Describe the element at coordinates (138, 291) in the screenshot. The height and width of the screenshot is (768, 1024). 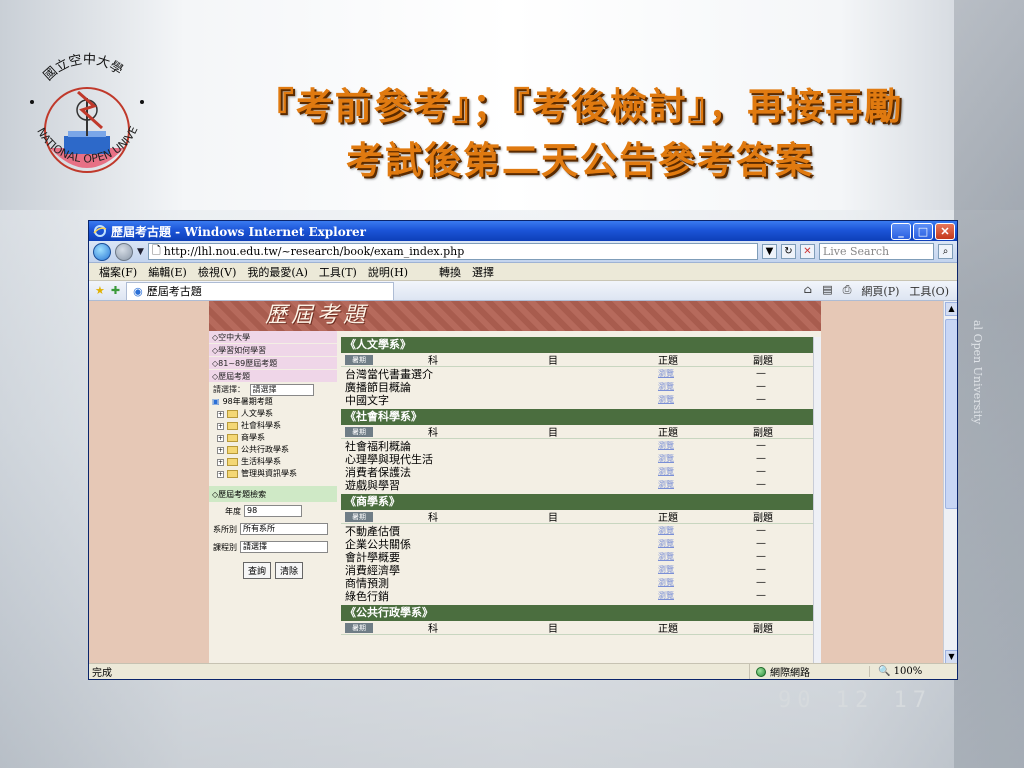
I see `tab-page-icon: ◉` at that location.